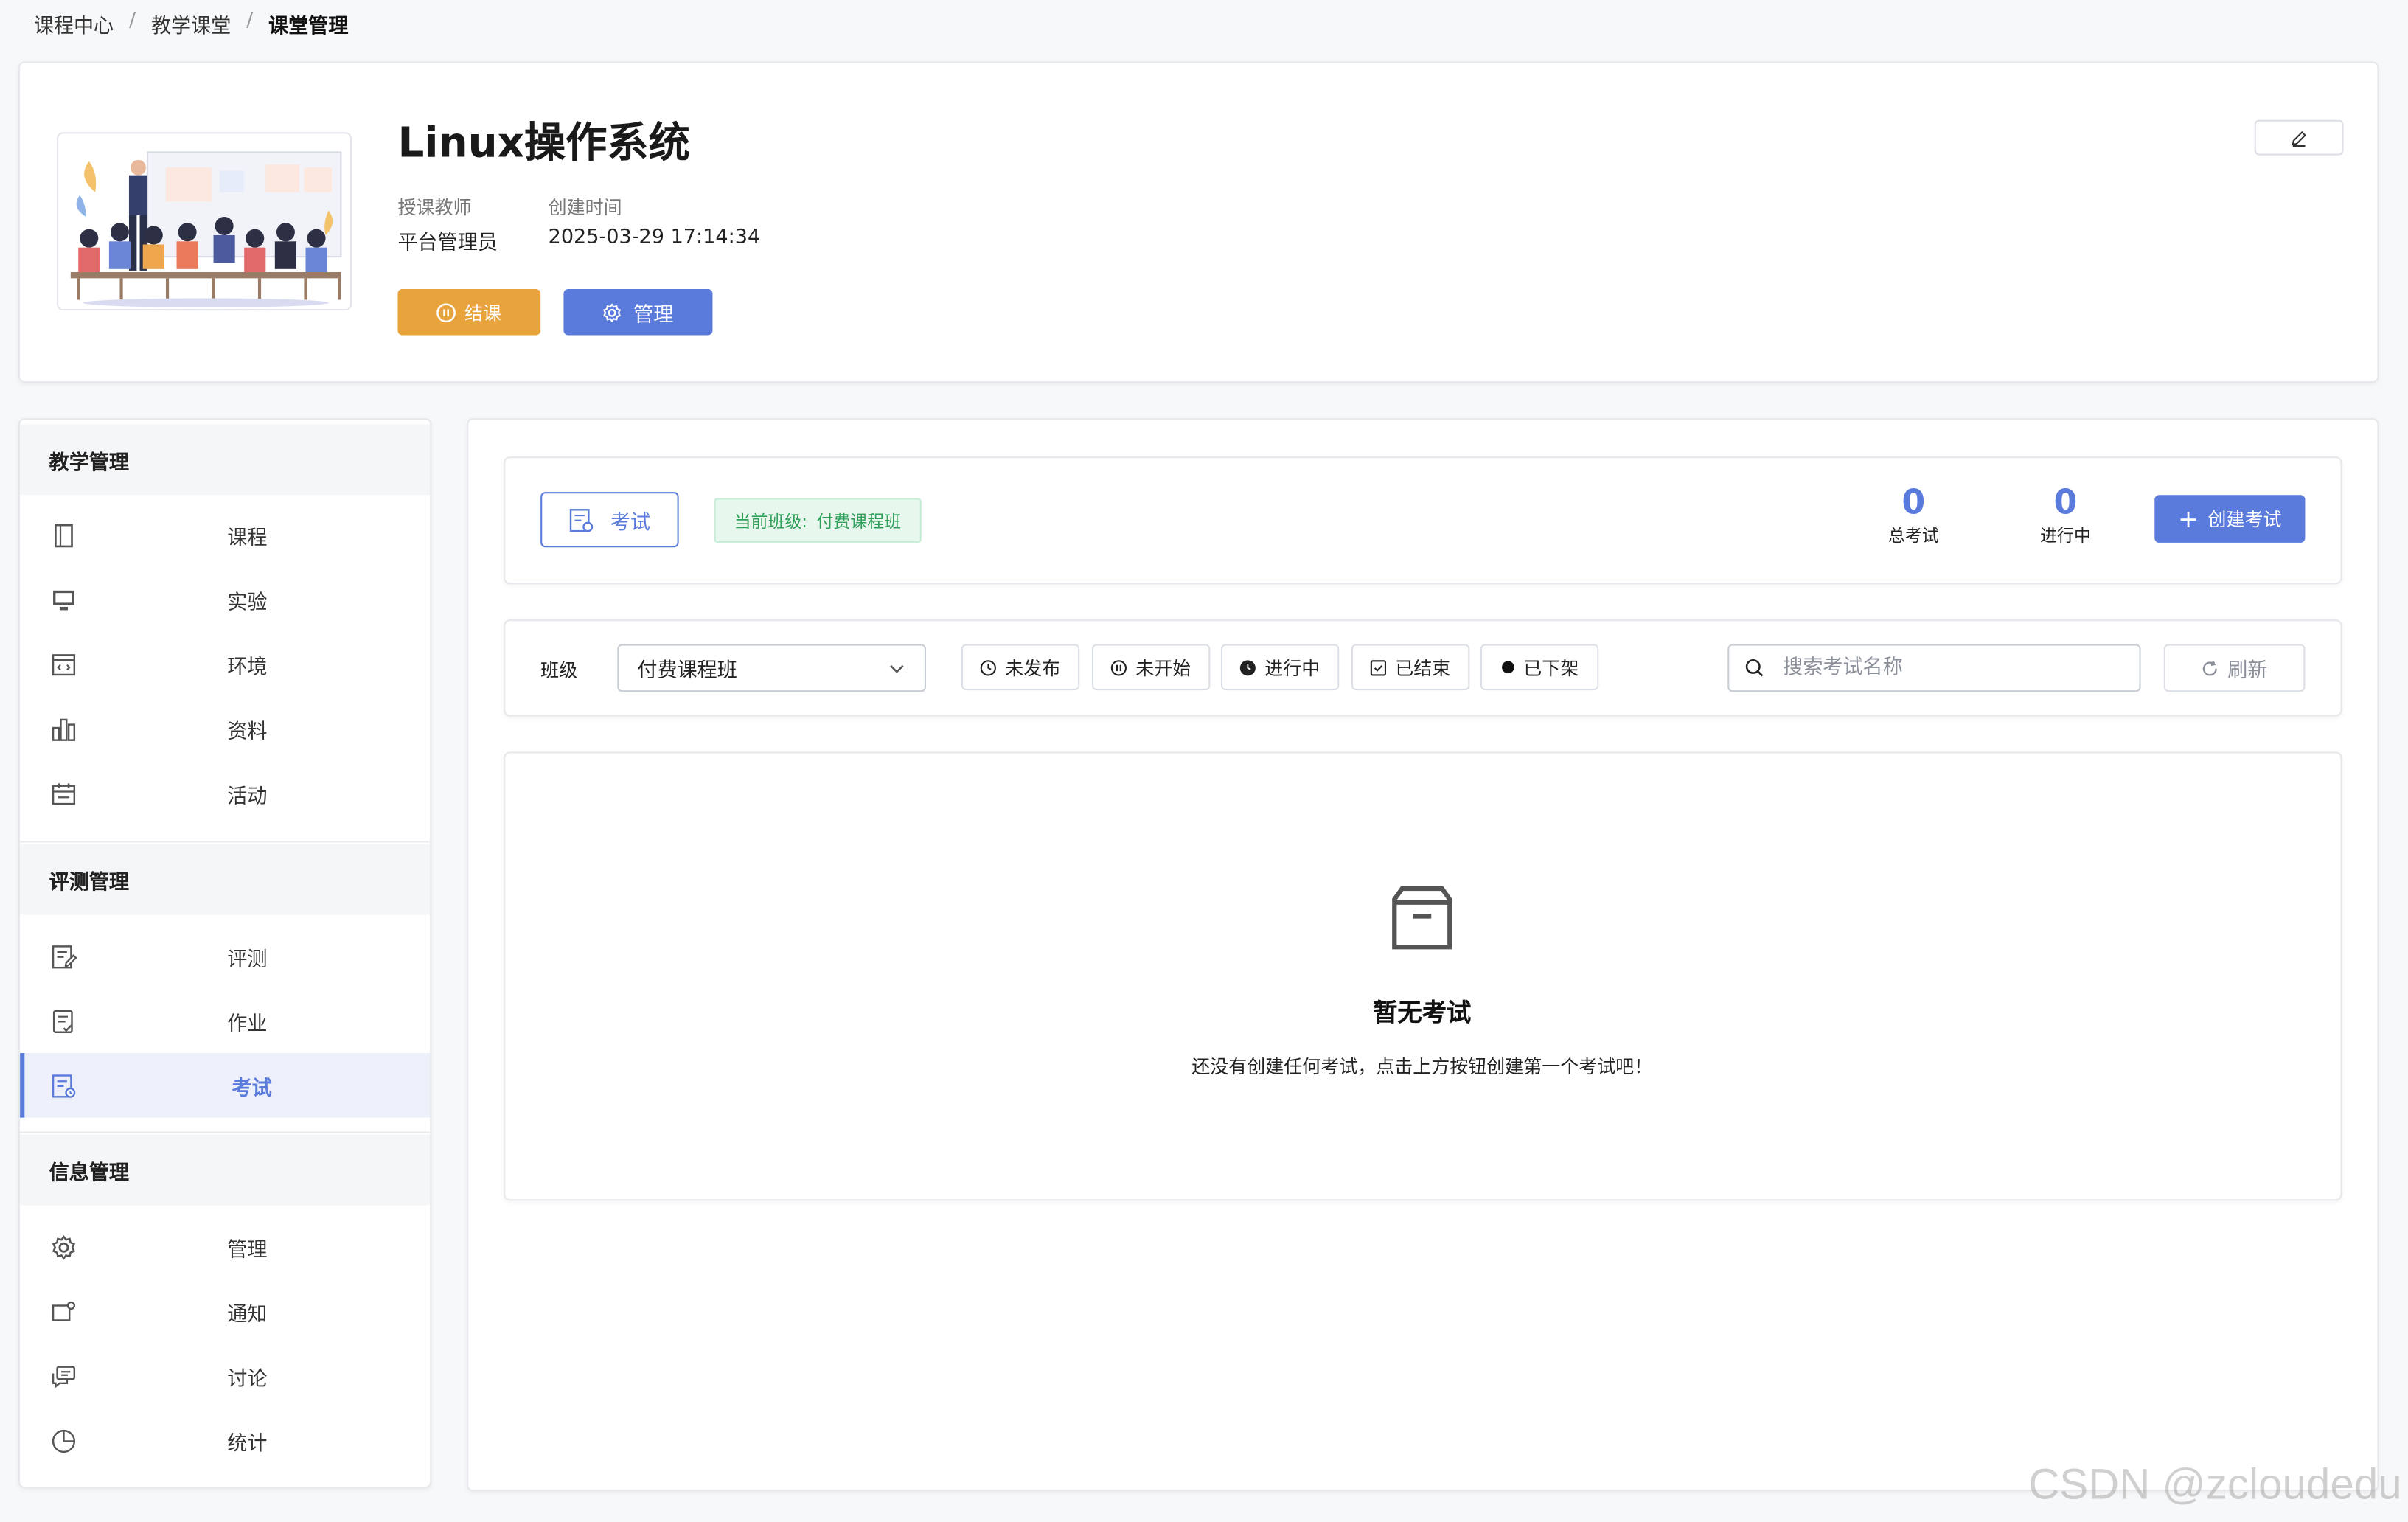 The height and width of the screenshot is (1522, 2408). Describe the element at coordinates (64, 665) in the screenshot. I see `code-window-icon` at that location.